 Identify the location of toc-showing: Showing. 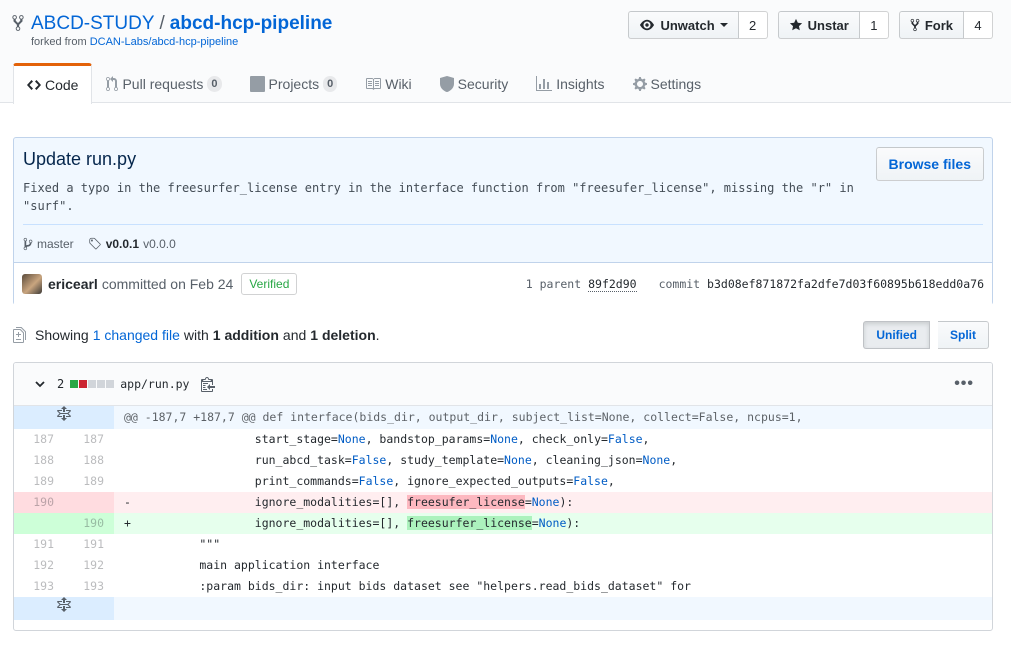
(62, 335).